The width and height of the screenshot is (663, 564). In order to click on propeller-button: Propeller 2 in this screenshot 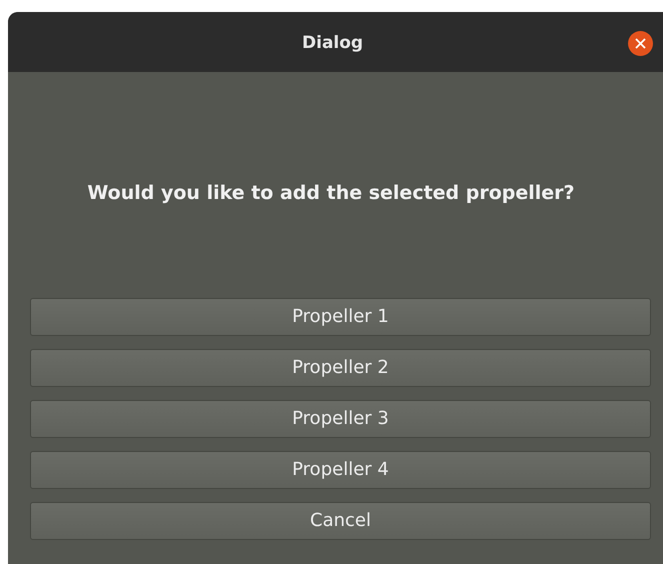, I will do `click(340, 367)`.